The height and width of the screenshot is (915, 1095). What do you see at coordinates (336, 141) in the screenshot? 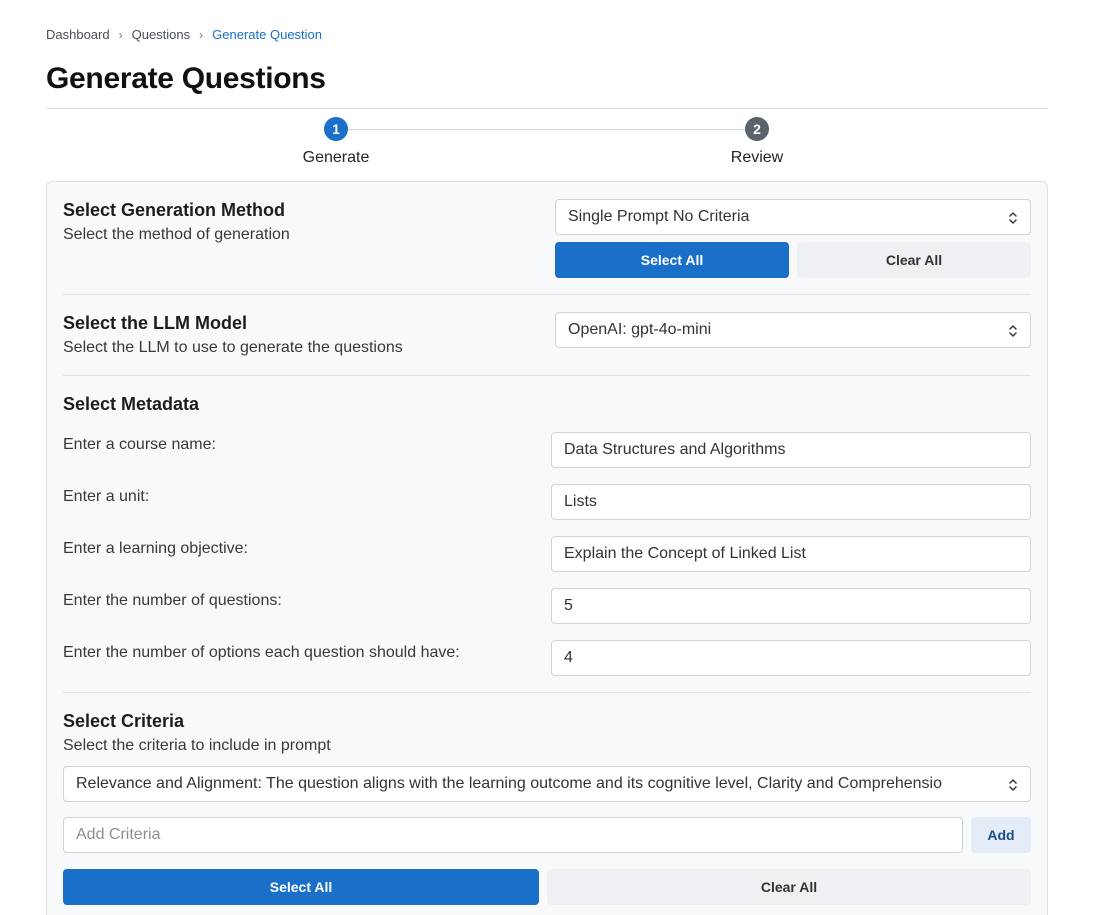
I see `step-generate: 1 Generate` at bounding box center [336, 141].